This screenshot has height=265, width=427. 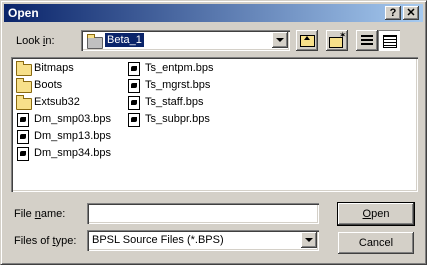 I want to click on list-item: Dm_smp13.bps, so click(x=64, y=136).